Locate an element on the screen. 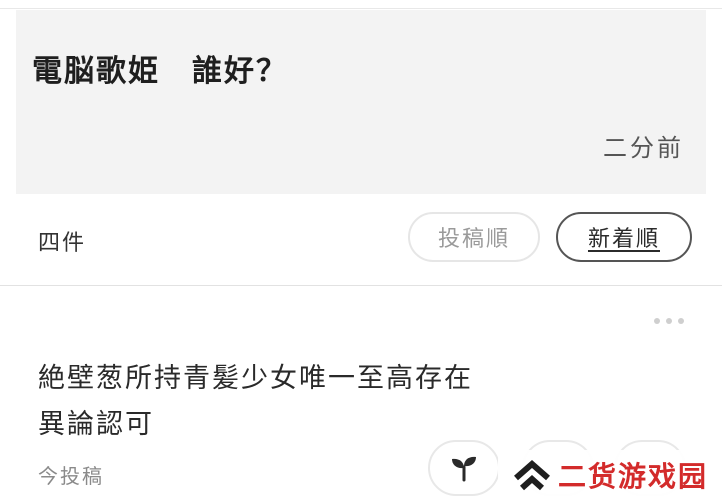 The height and width of the screenshot is (504, 722). post-text-line: 異論認可 is located at coordinates (96, 424).